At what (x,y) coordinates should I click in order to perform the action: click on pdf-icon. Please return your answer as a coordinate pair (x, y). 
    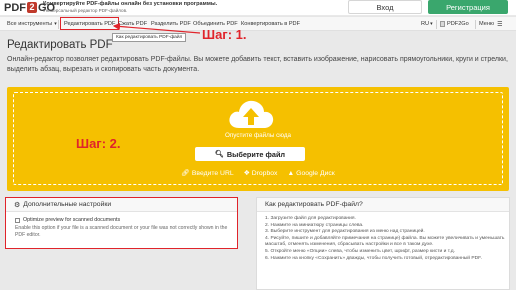
    Looking at the image, I should click on (442, 24).